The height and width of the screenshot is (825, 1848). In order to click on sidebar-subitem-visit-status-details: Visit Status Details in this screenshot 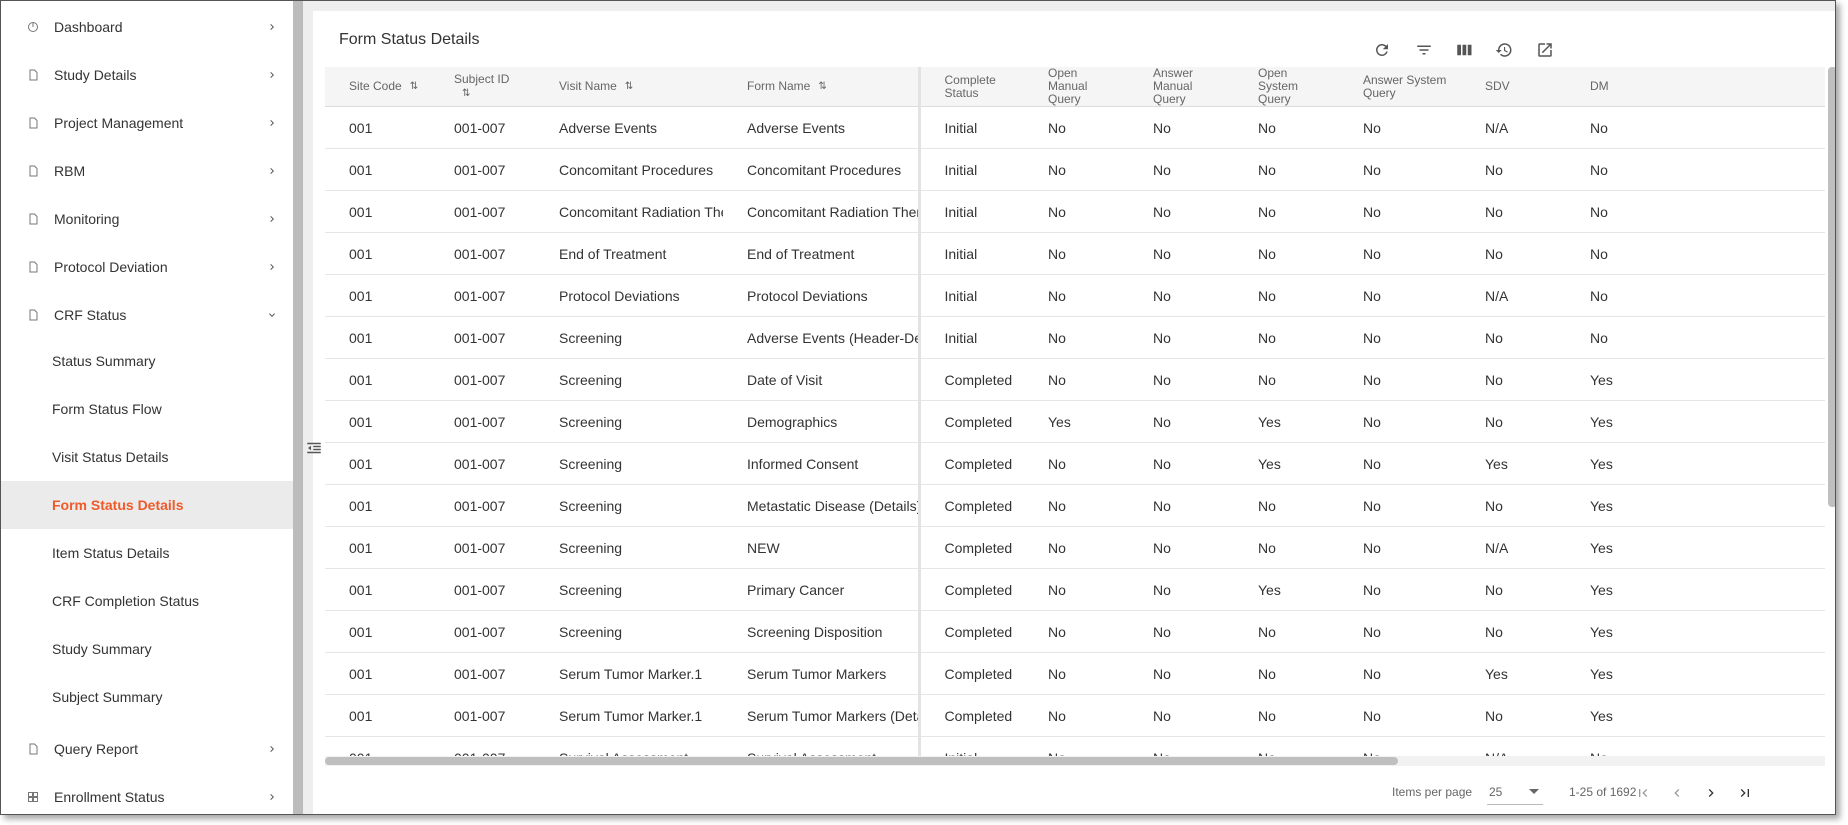, I will do `click(147, 457)`.